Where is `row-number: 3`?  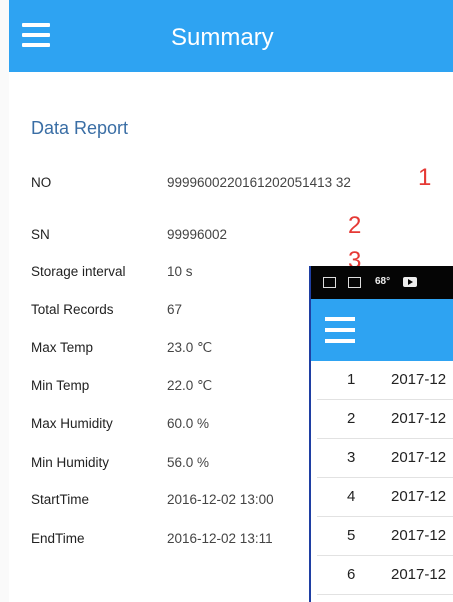 row-number: 3 is located at coordinates (351, 457).